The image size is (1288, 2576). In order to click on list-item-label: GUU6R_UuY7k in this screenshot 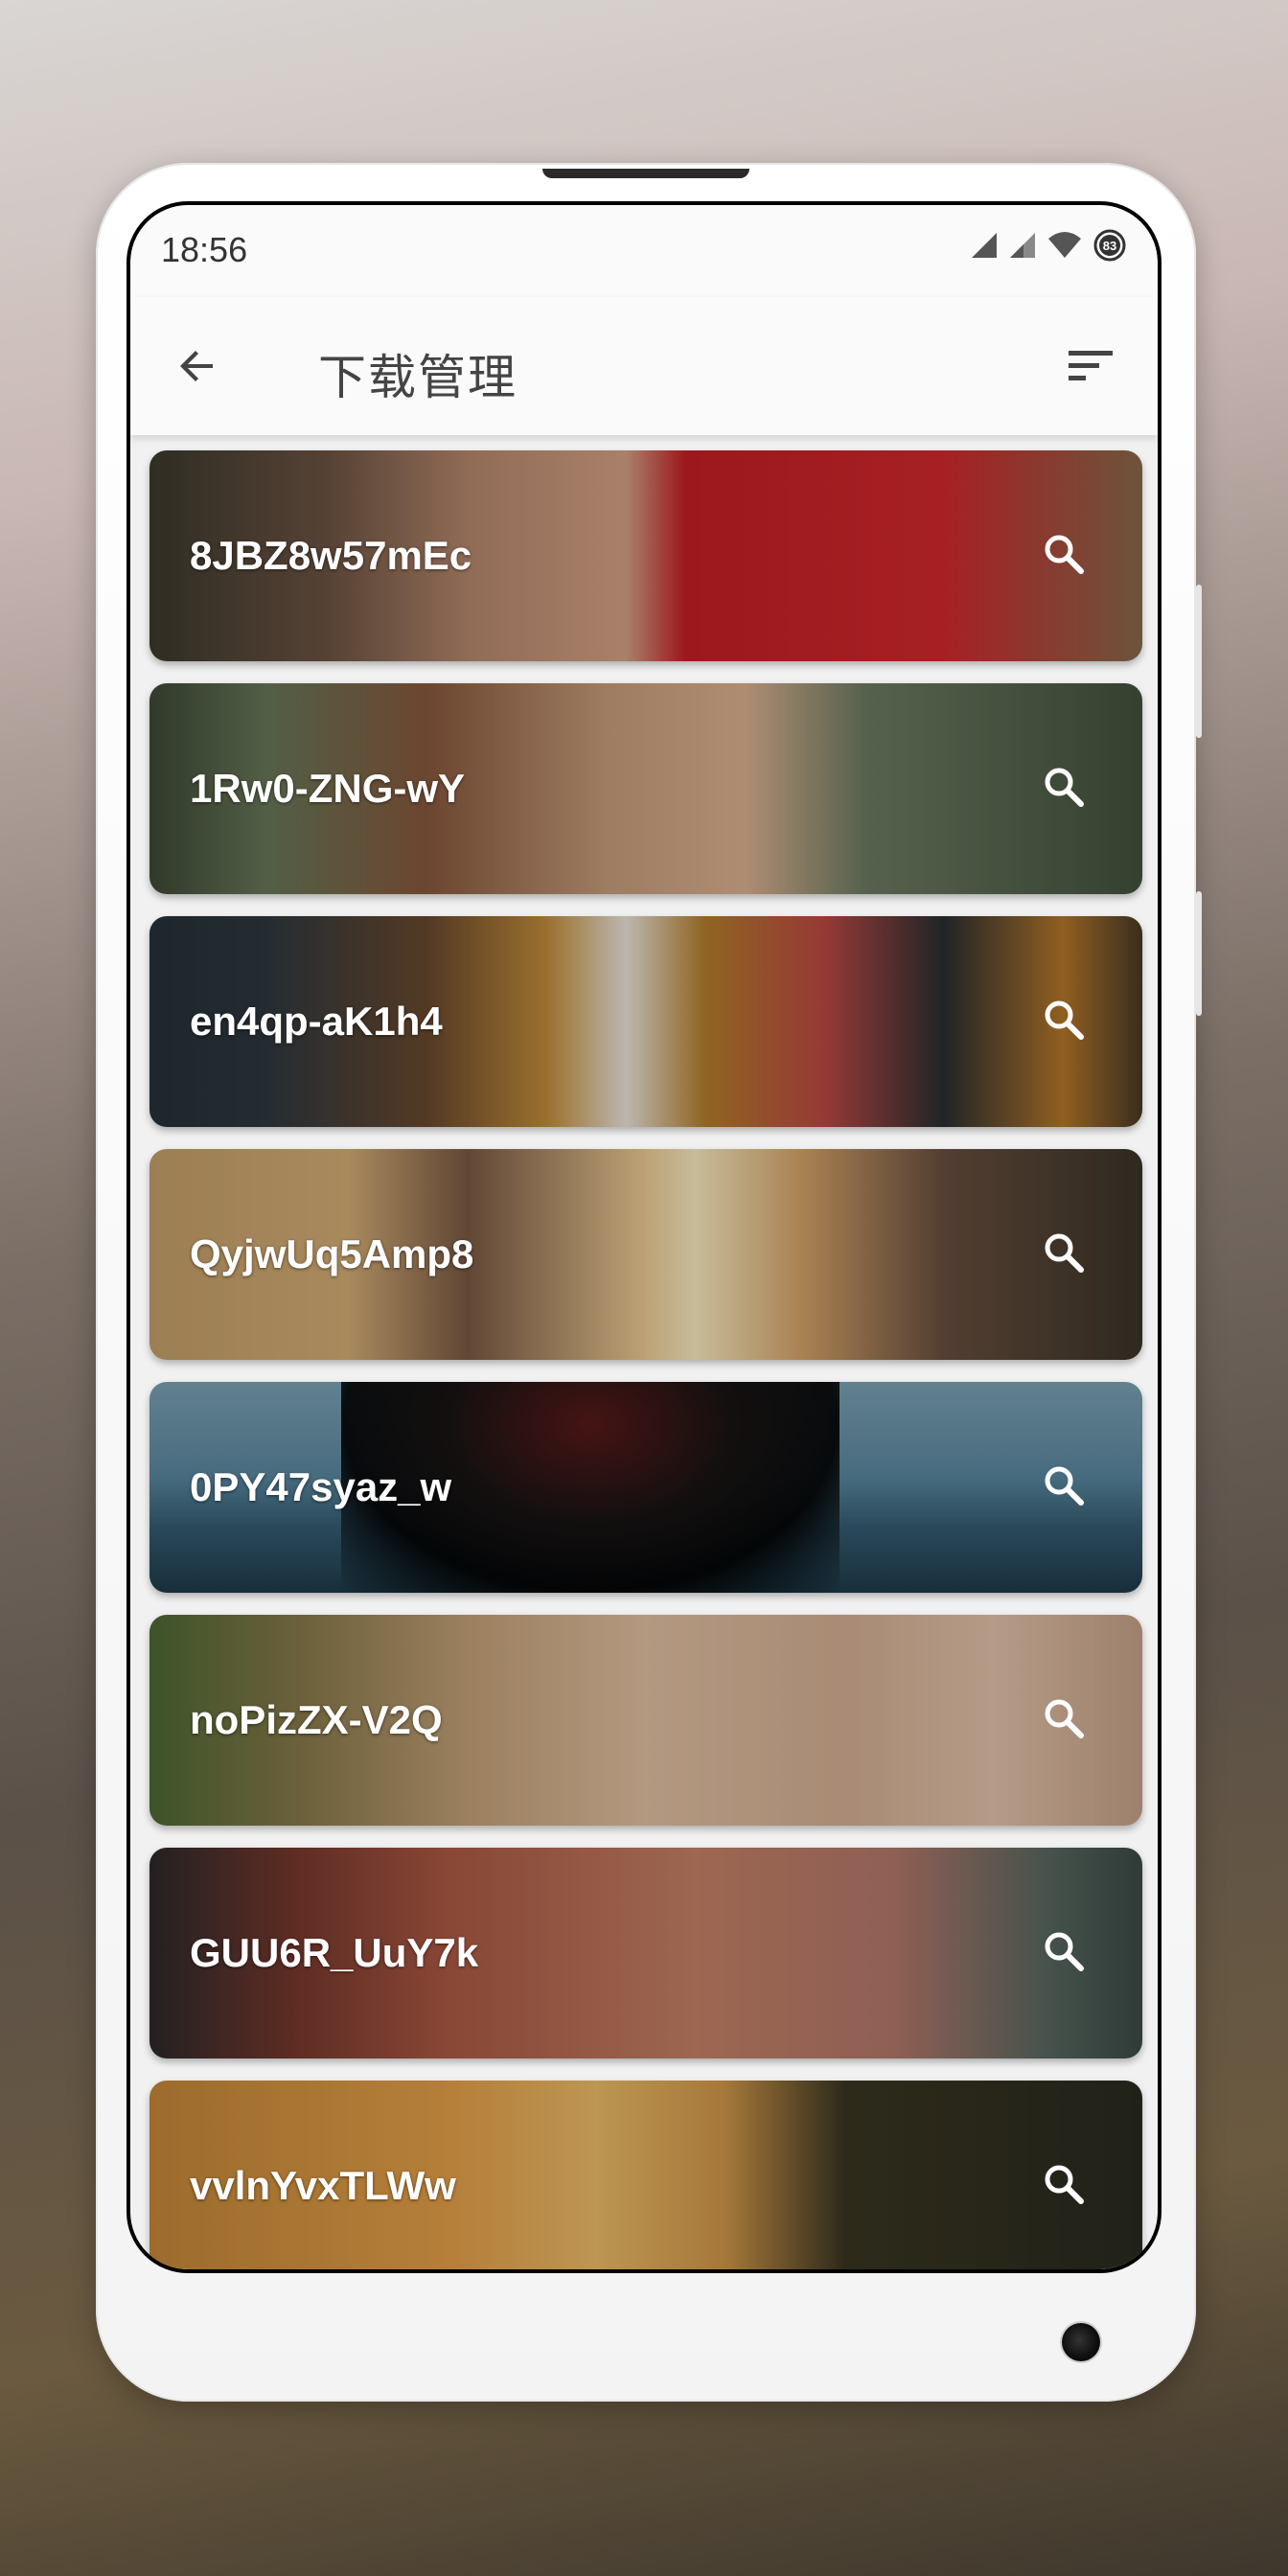, I will do `click(334, 1952)`.